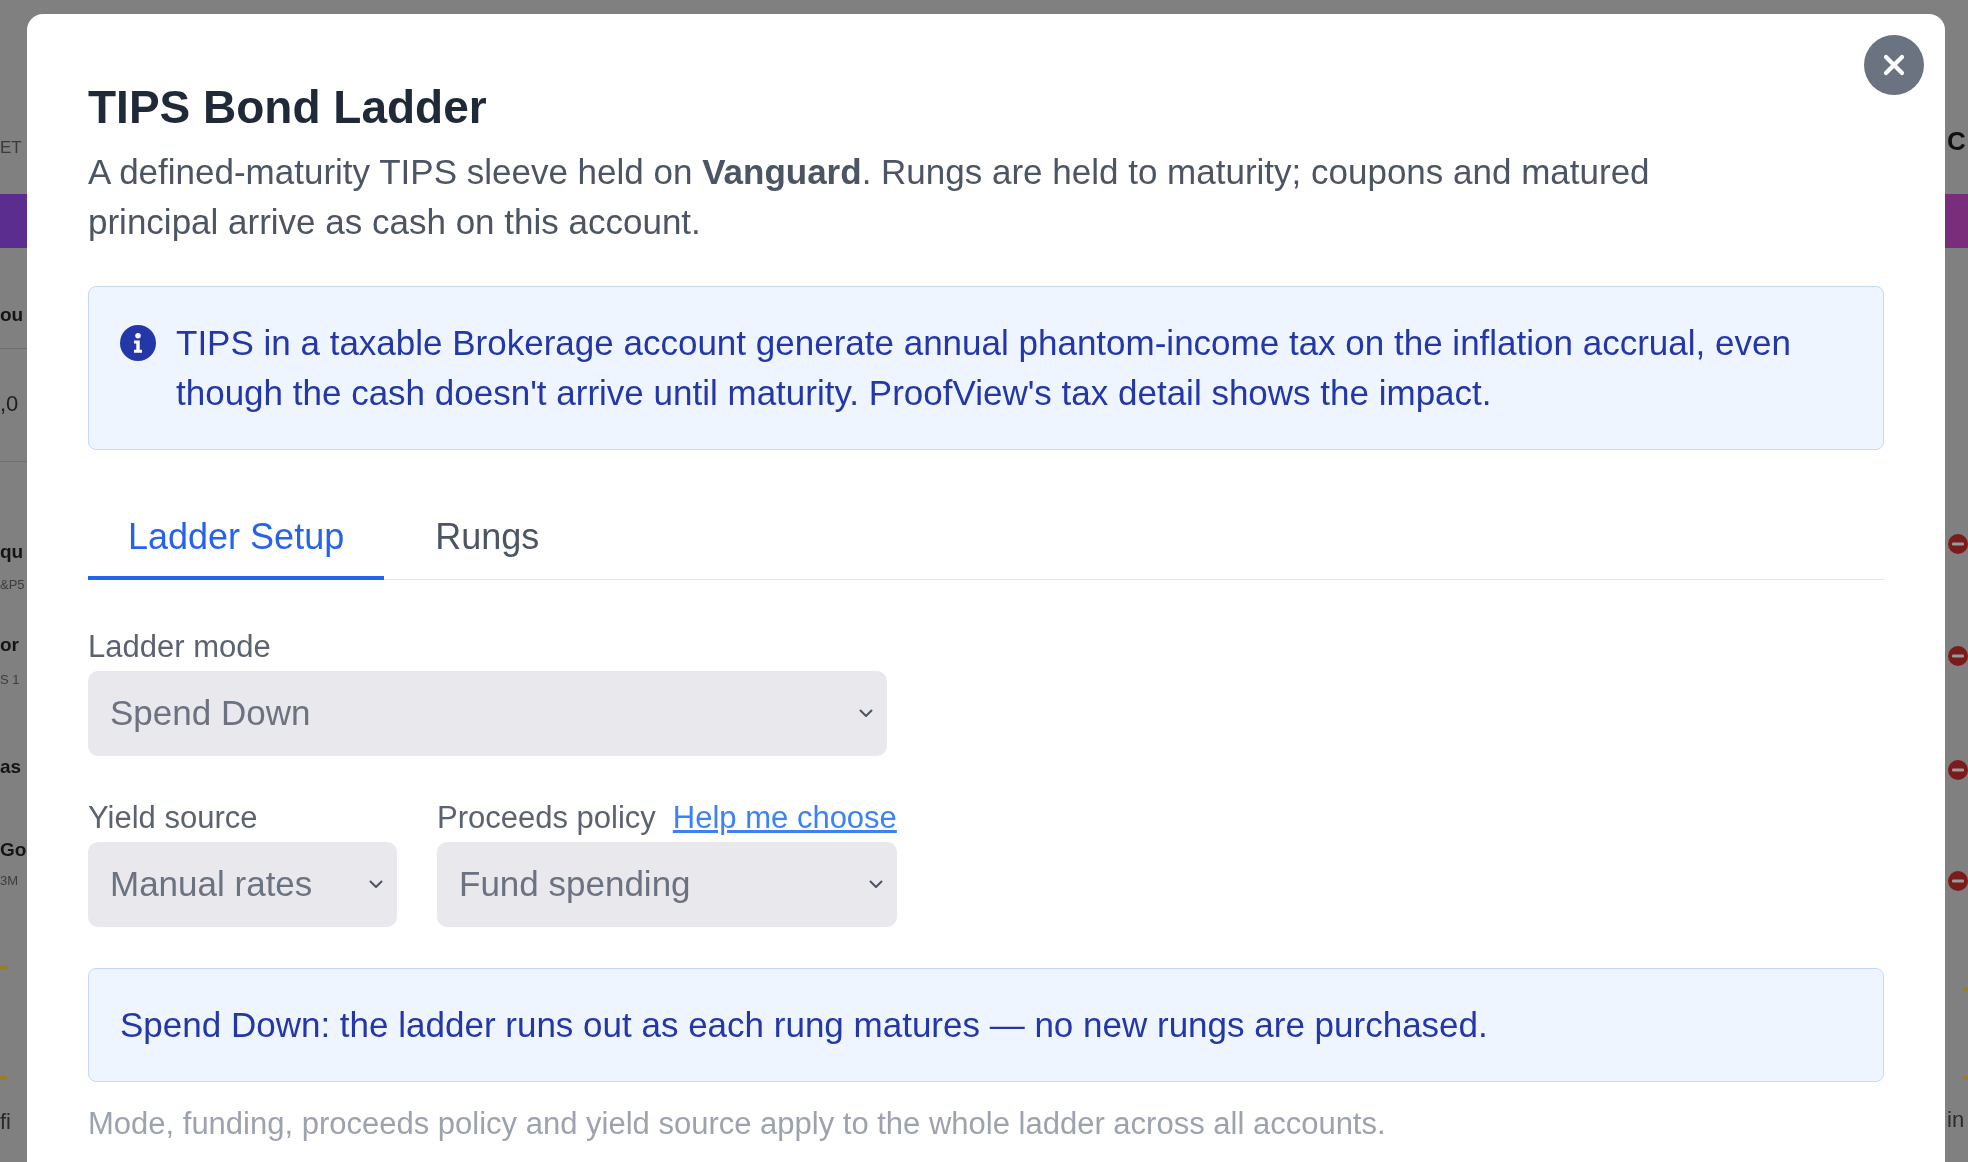 The image size is (1968, 1162). I want to click on background-text: Go, so click(13, 850).